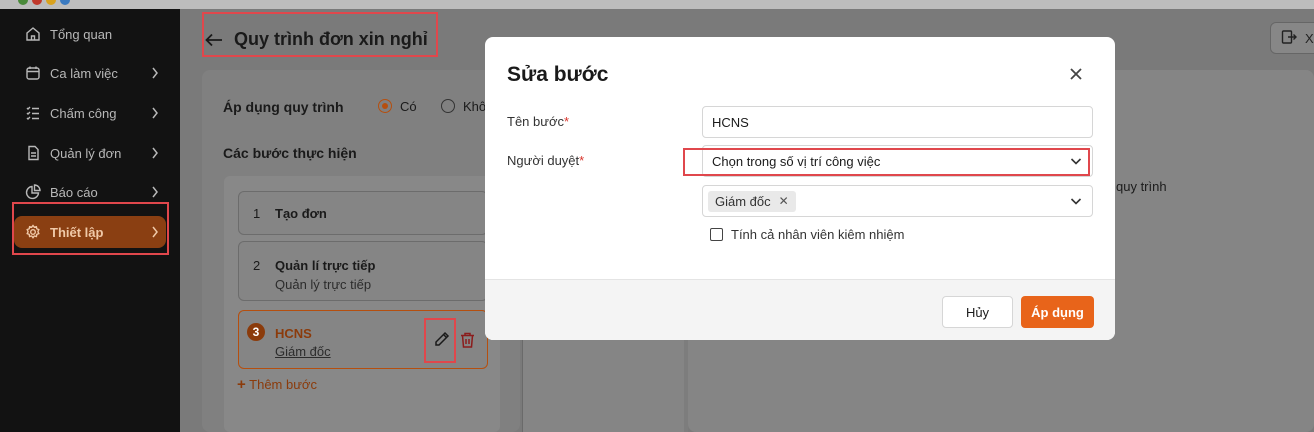  I want to click on add-step-button: + Thêm bước, so click(277, 384).